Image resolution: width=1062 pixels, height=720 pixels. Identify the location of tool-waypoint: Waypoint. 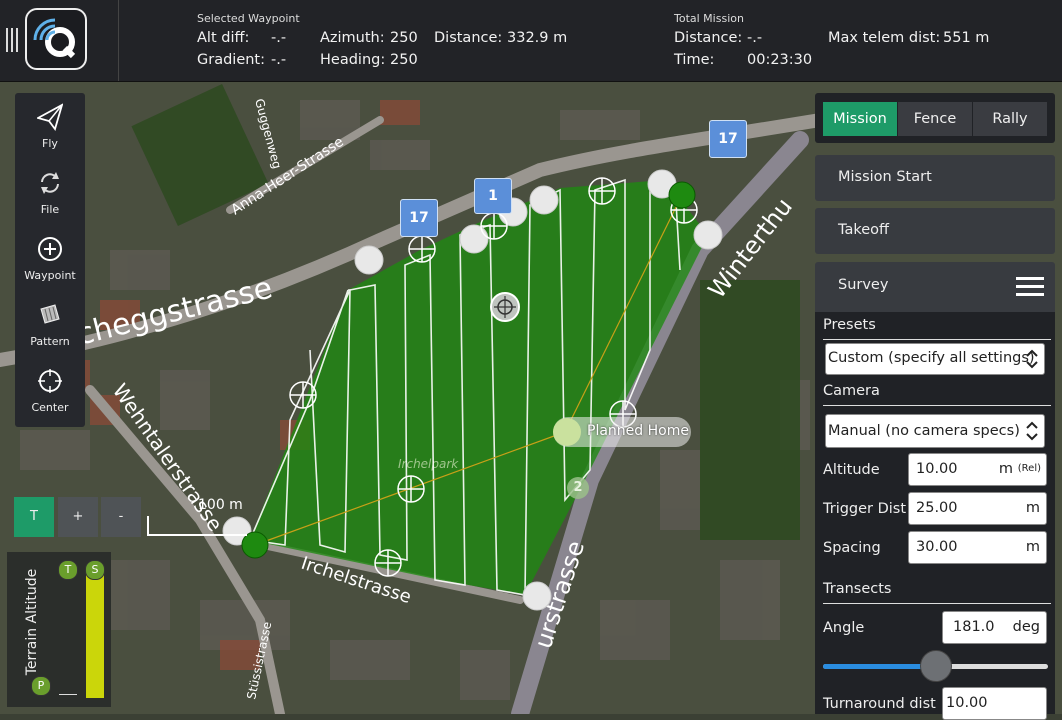
(50, 261).